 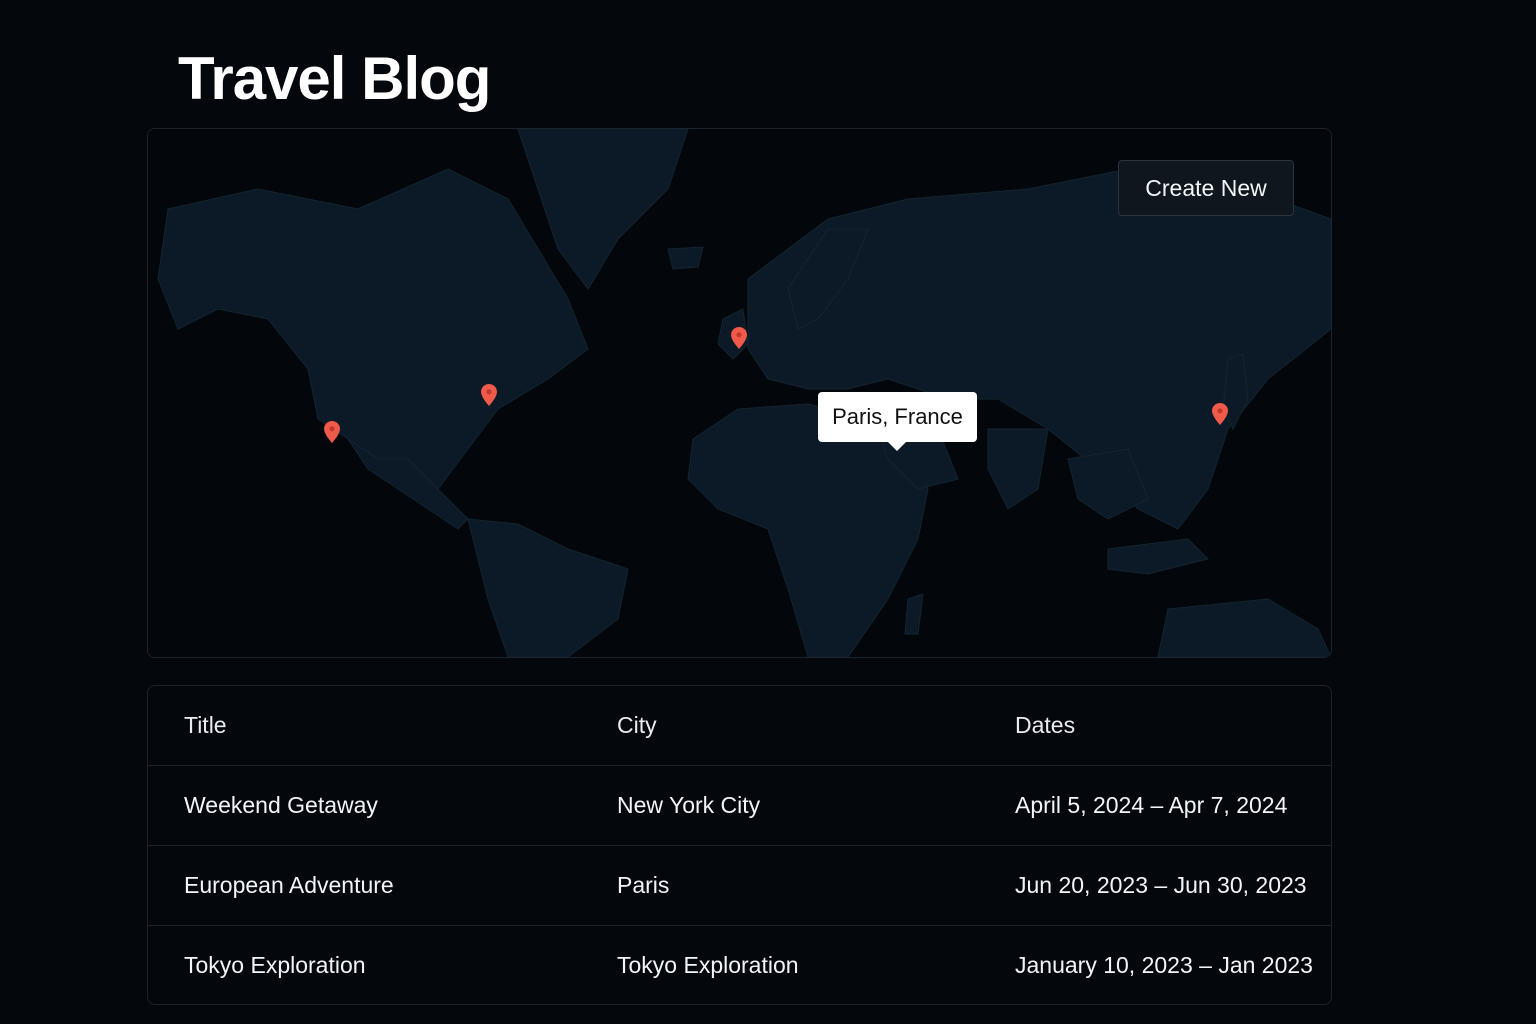 What do you see at coordinates (739, 726) in the screenshot?
I see `table-header-row: Title City Dates` at bounding box center [739, 726].